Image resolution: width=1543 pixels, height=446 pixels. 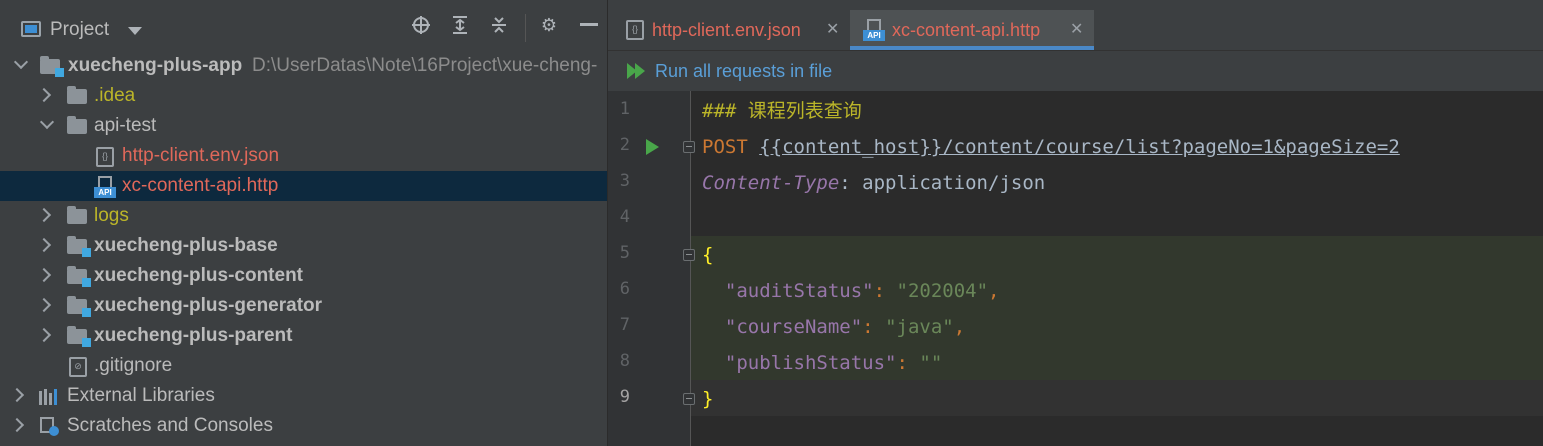 I want to click on json-value: "", so click(x=931, y=363).